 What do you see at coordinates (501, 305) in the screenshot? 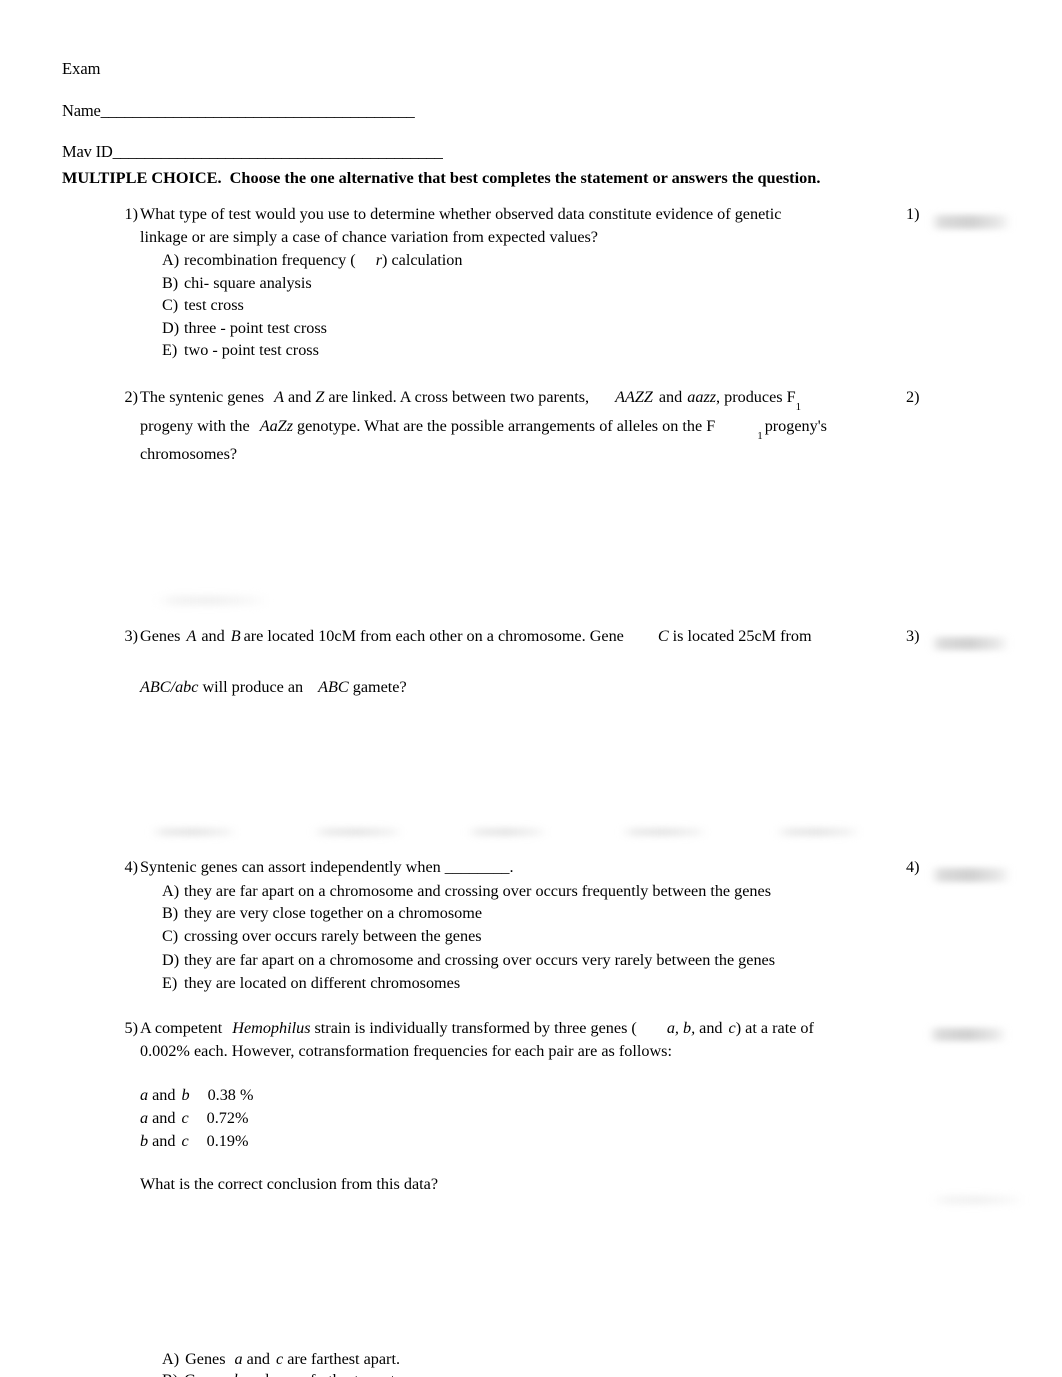
I see `question-1-option-c: C) test cross` at bounding box center [501, 305].